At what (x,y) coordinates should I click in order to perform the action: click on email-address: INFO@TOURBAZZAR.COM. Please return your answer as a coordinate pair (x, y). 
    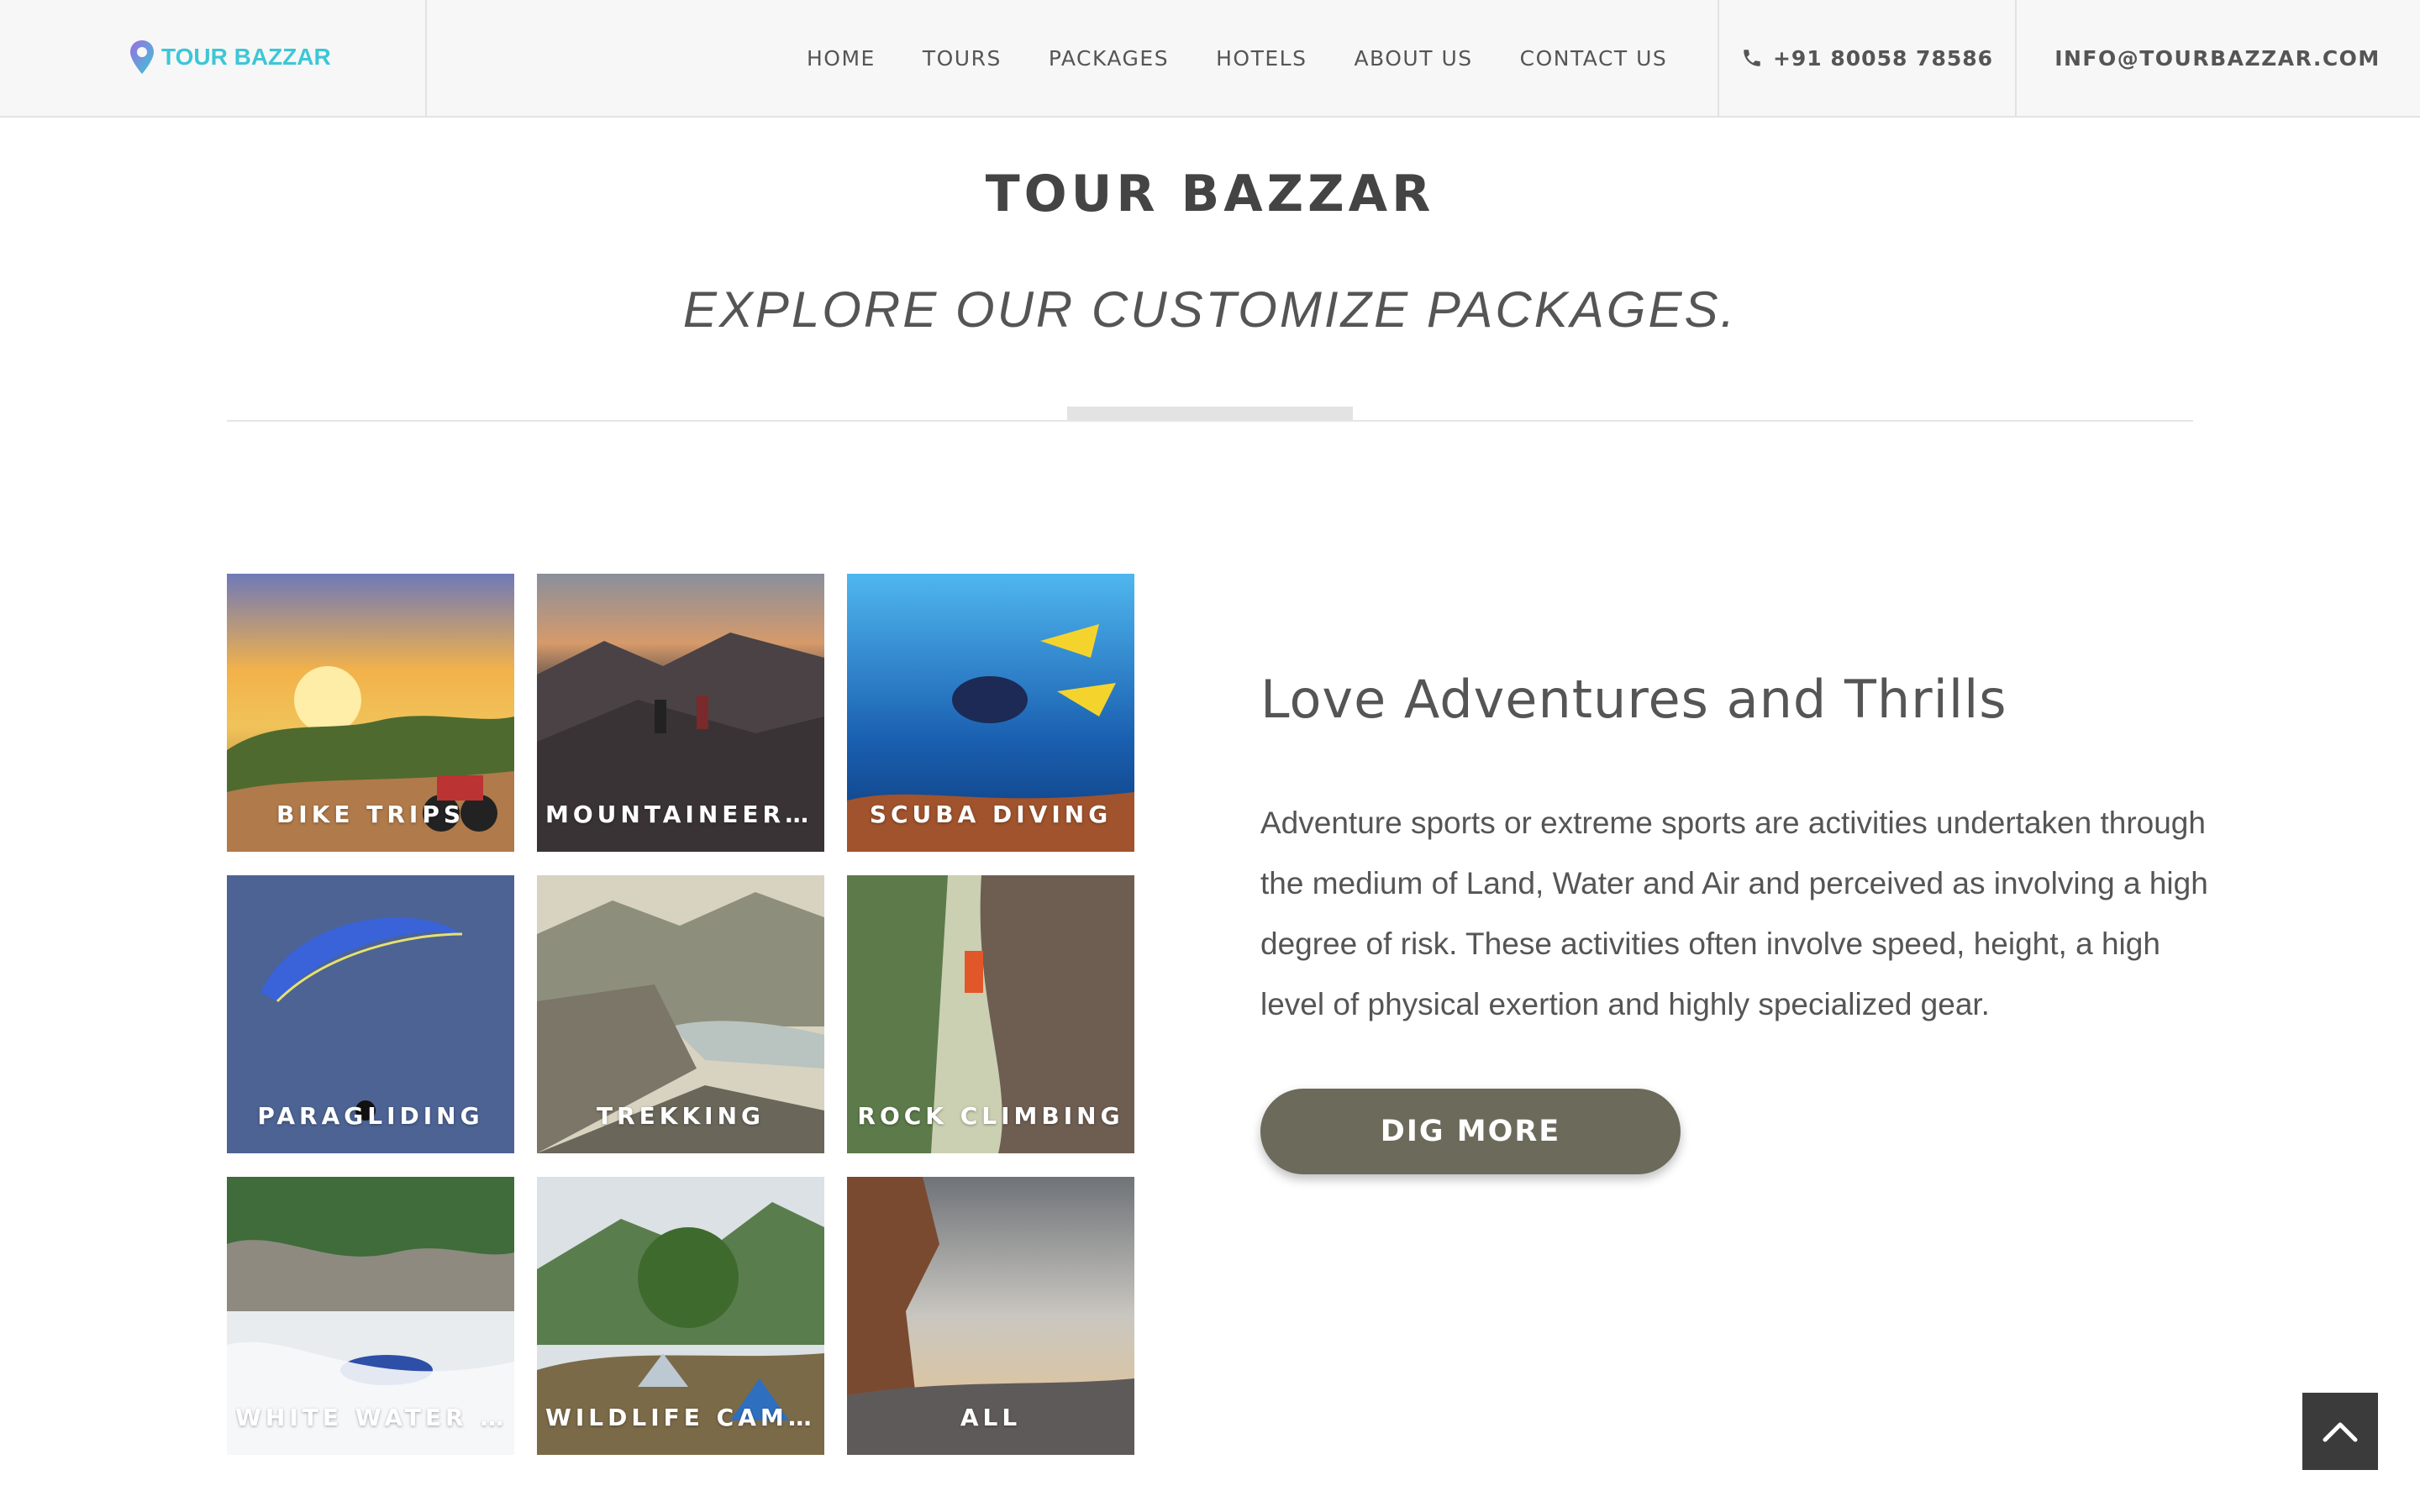
    Looking at the image, I should click on (2217, 58).